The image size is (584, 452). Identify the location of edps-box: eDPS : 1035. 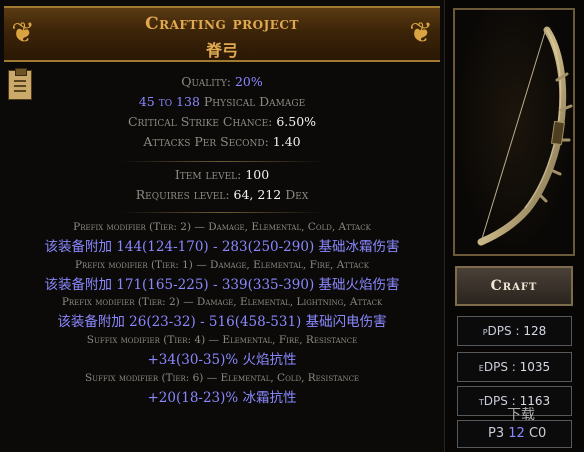
(514, 367).